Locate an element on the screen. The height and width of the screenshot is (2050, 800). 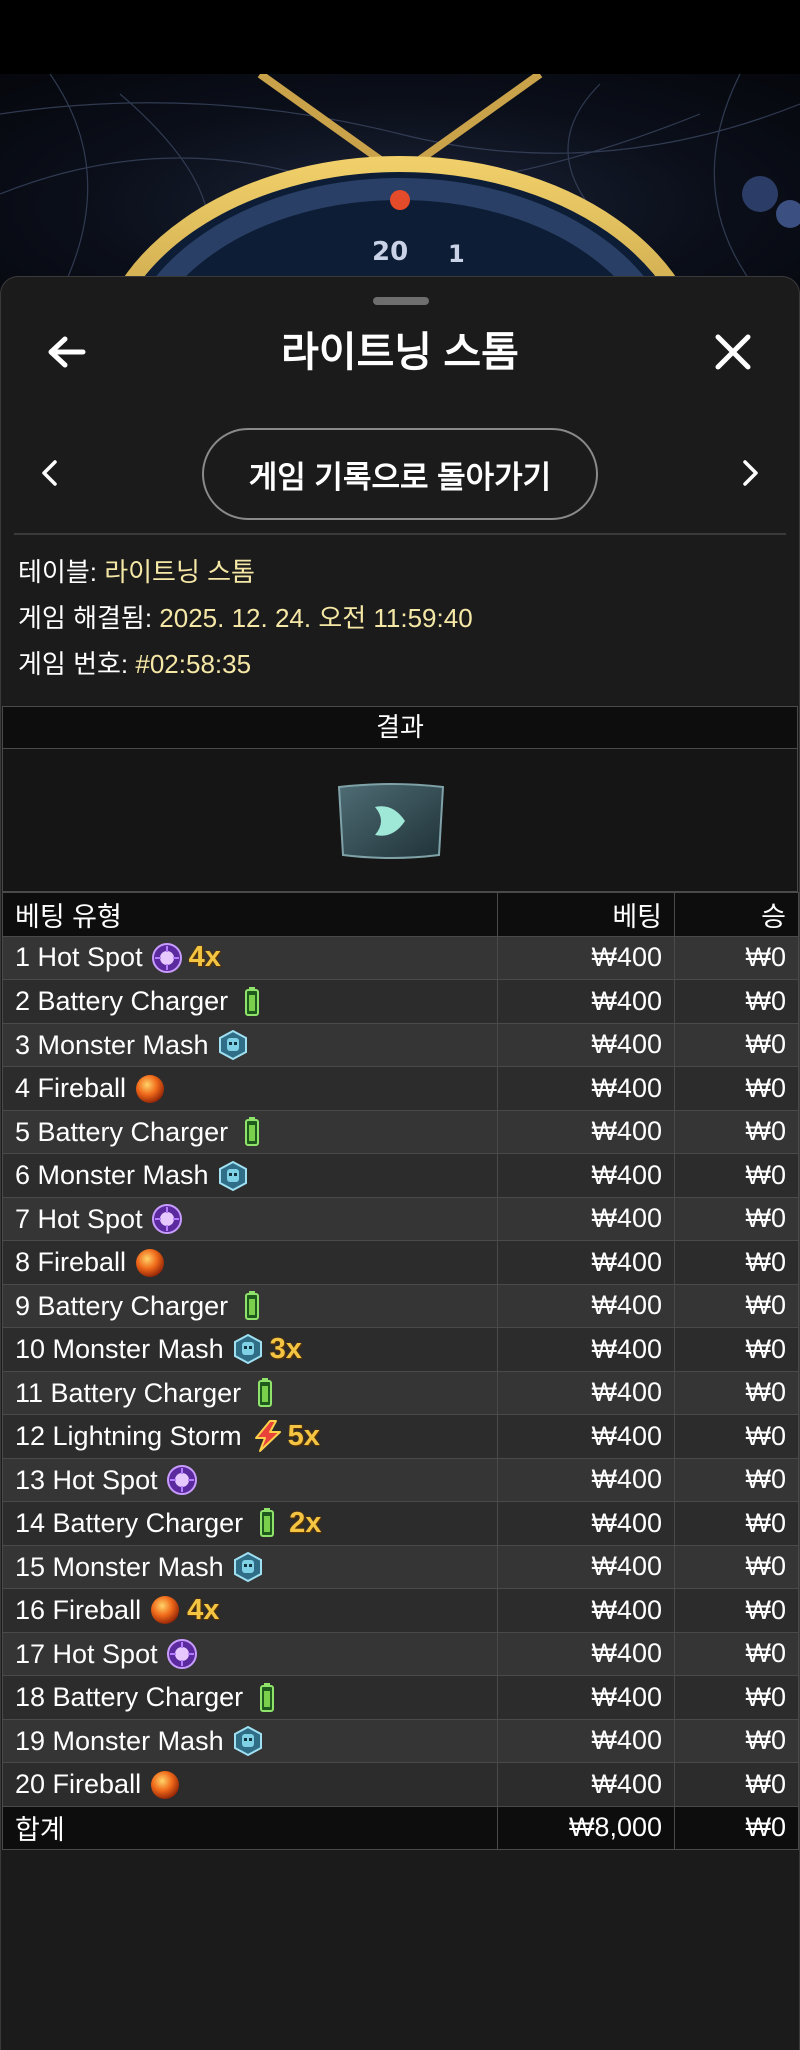
chevron-right-icon is located at coordinates (750, 473).